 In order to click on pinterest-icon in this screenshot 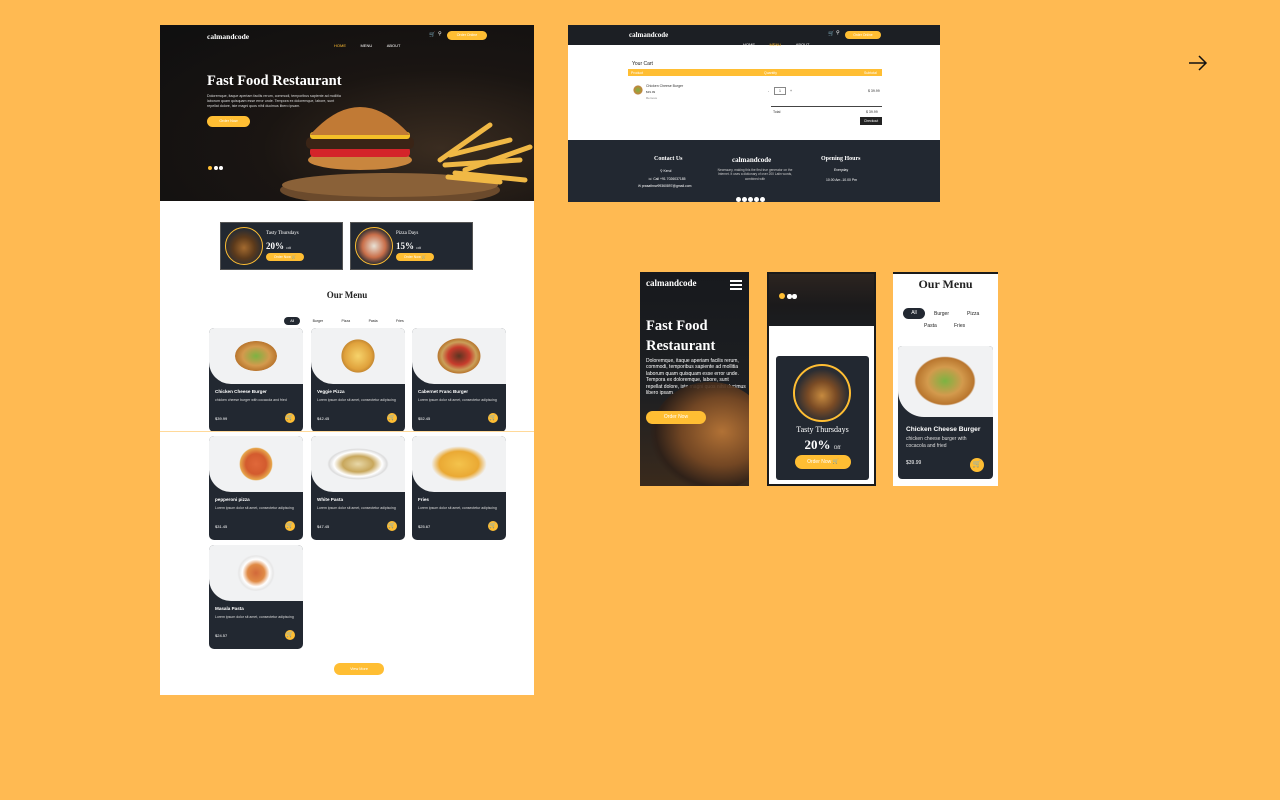, I will do `click(762, 199)`.